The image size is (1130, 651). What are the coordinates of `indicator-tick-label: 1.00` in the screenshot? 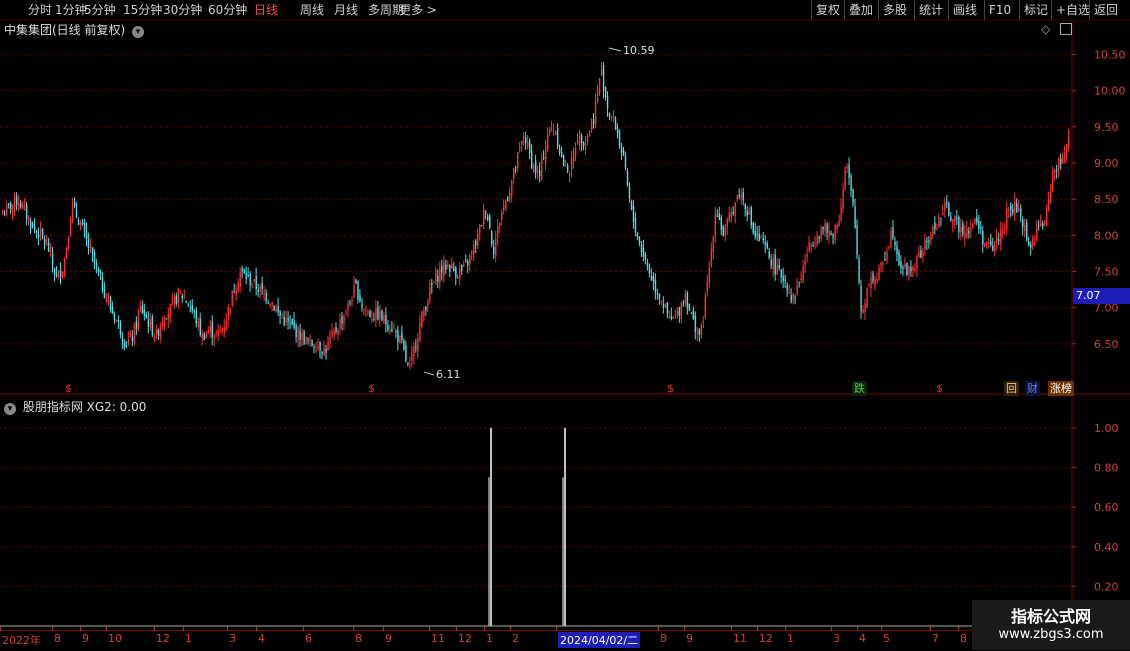 It's located at (1106, 428).